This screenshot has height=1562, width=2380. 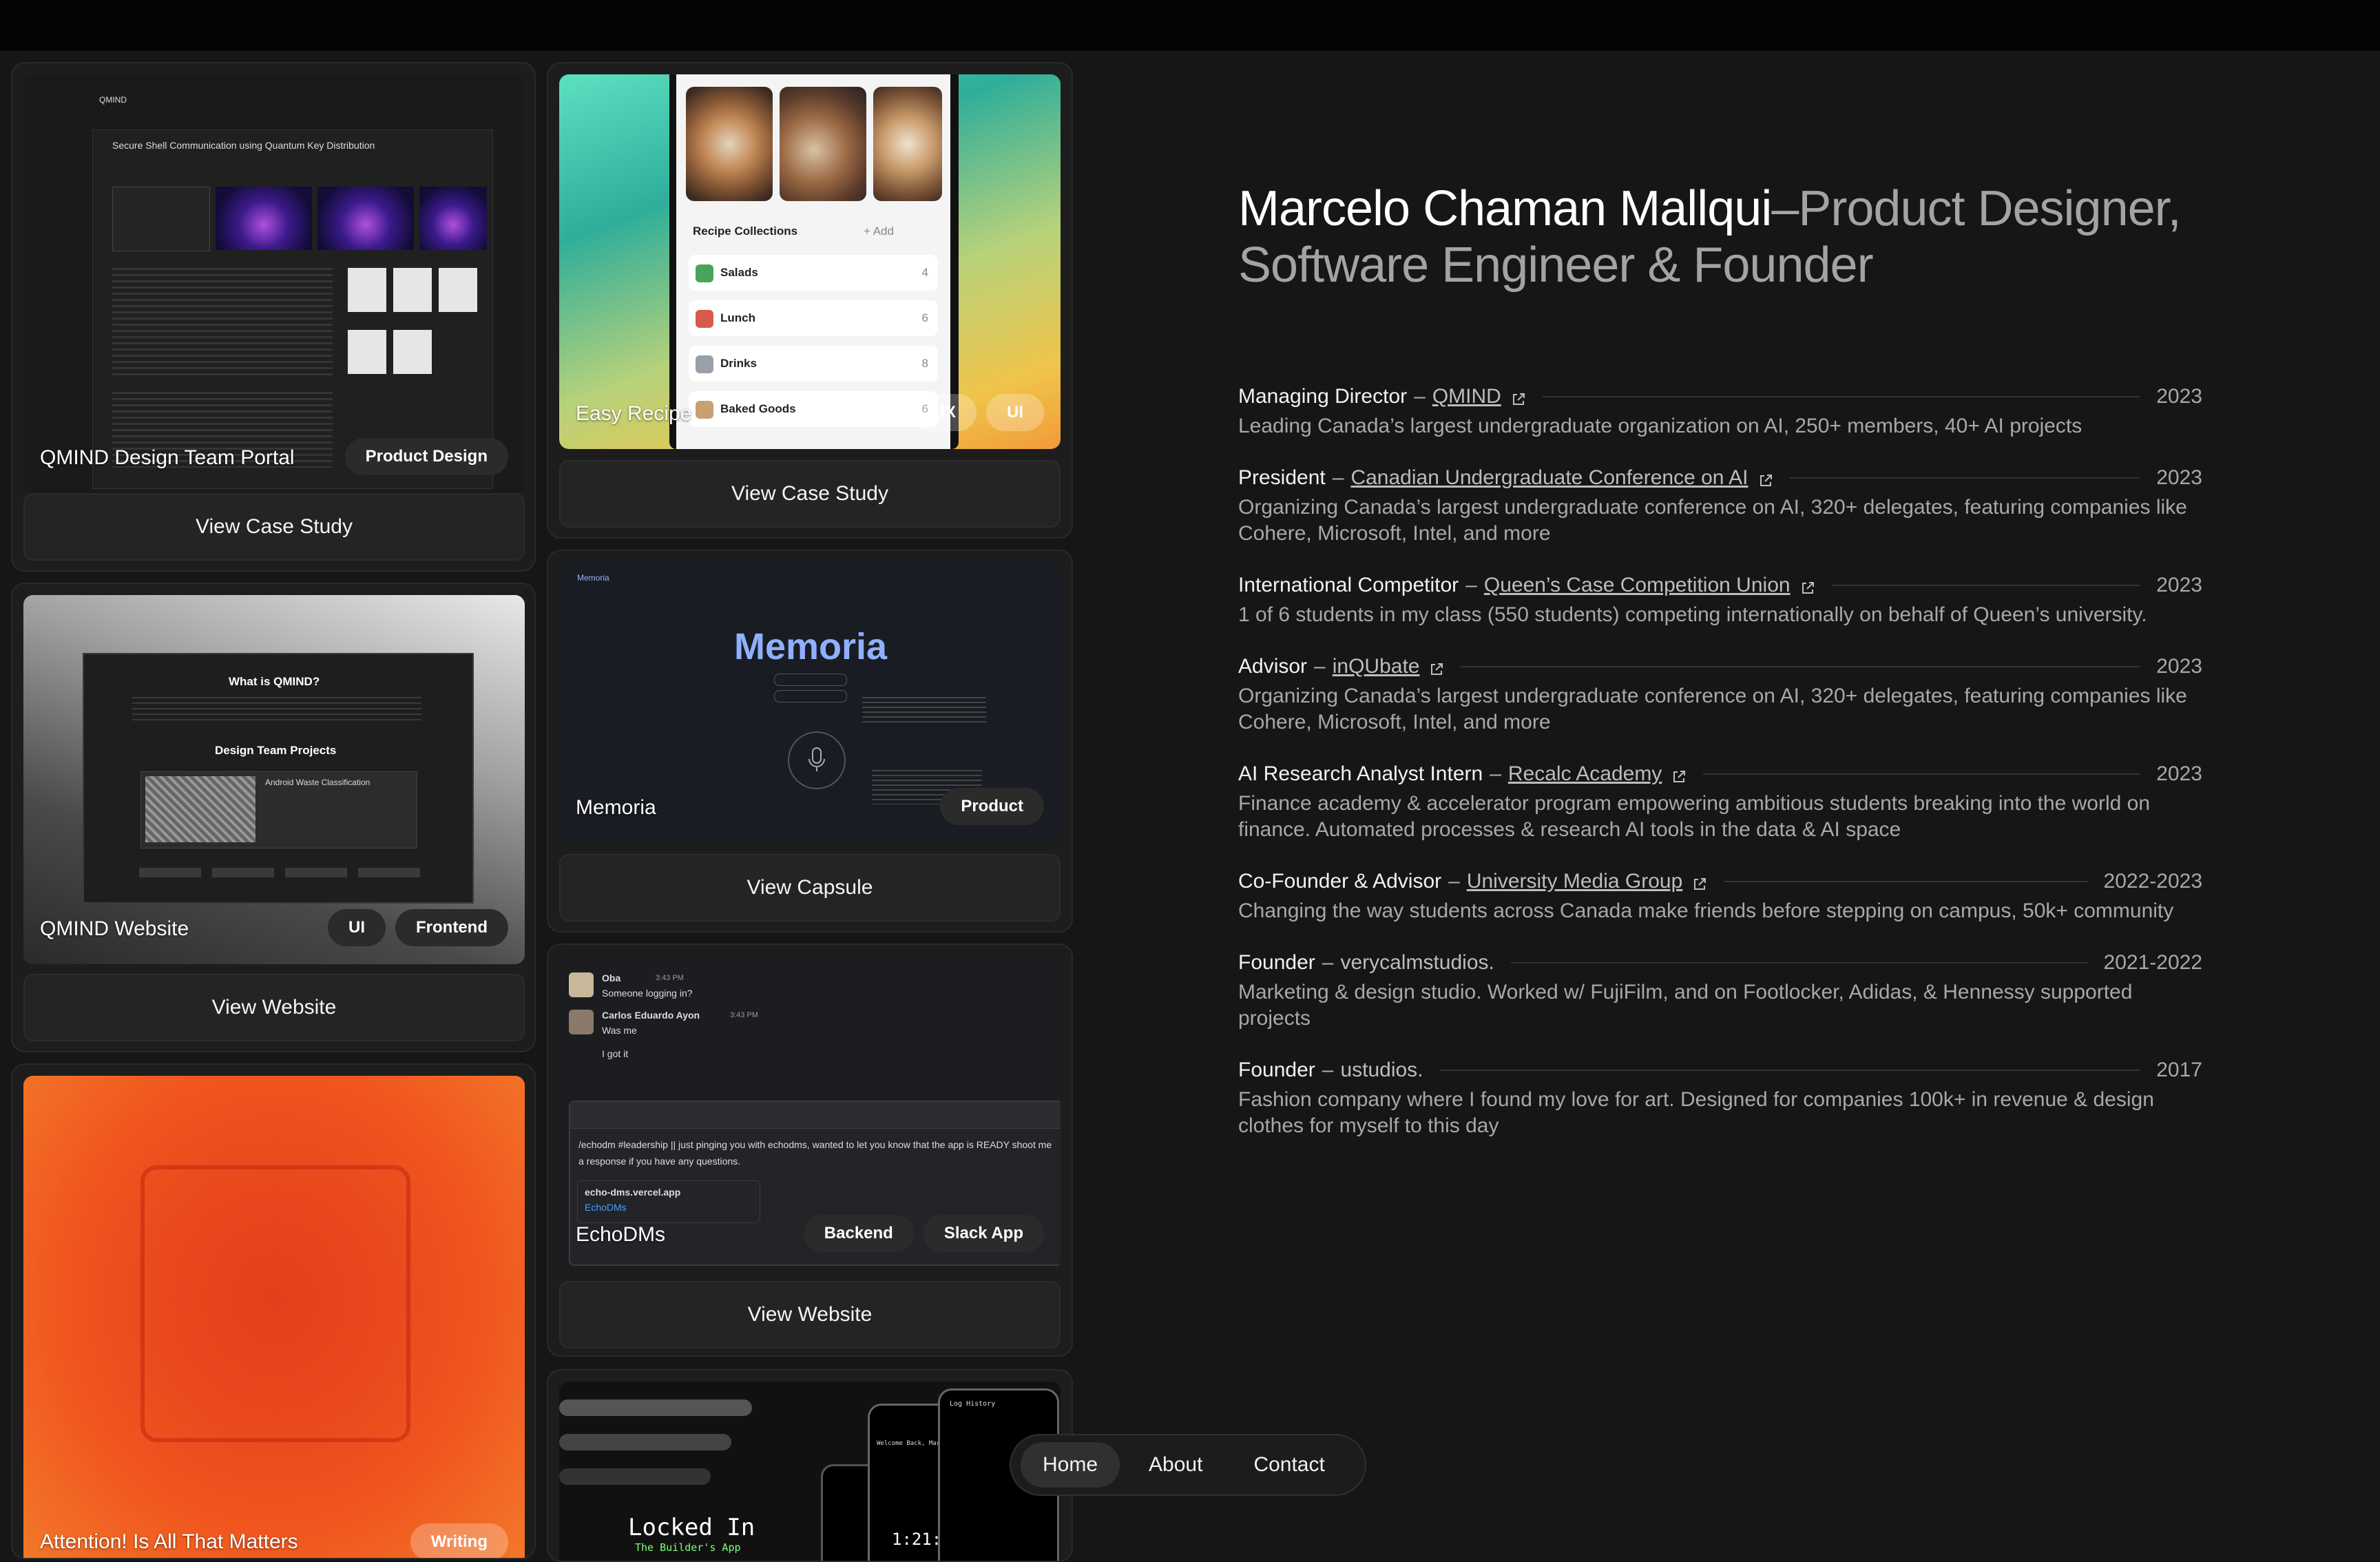 I want to click on view-capsule-button: View Capsule, so click(x=810, y=887).